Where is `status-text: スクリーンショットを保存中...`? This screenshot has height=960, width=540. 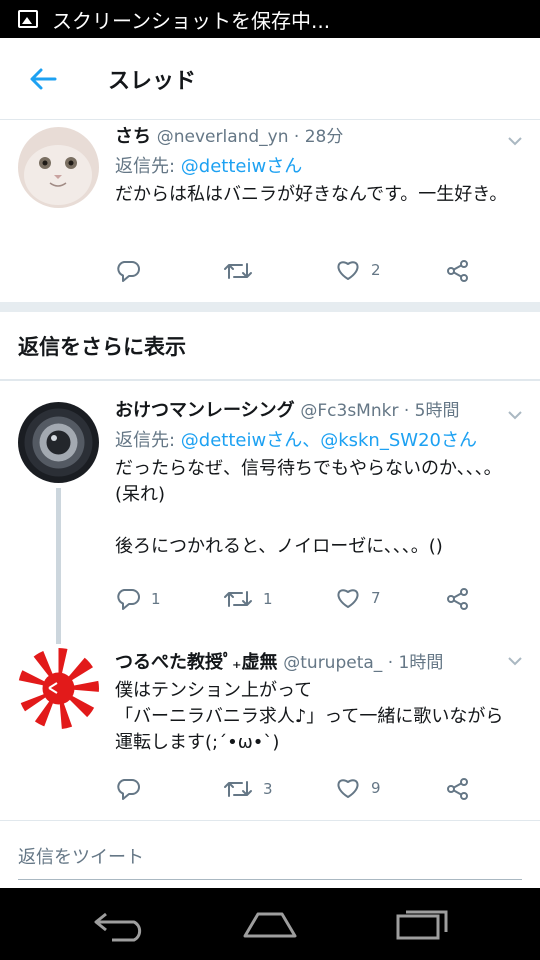 status-text: スクリーンショットを保存中... is located at coordinates (191, 20).